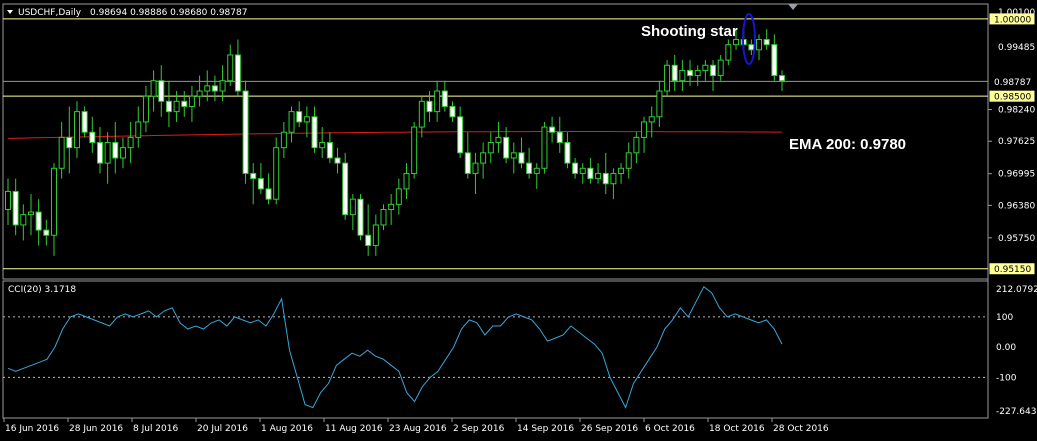  Describe the element at coordinates (801, 429) in the screenshot. I see `xtick-label-12: 28 Oct 2016` at that location.